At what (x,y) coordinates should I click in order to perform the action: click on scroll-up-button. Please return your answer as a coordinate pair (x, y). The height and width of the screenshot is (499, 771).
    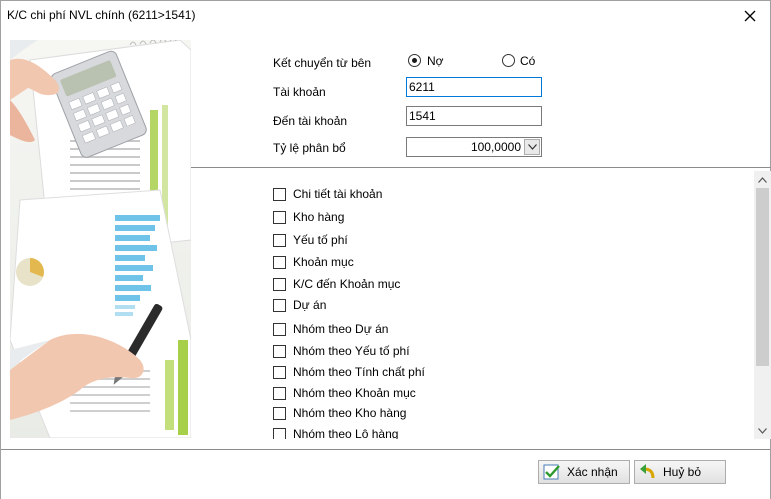
    Looking at the image, I should click on (762, 179).